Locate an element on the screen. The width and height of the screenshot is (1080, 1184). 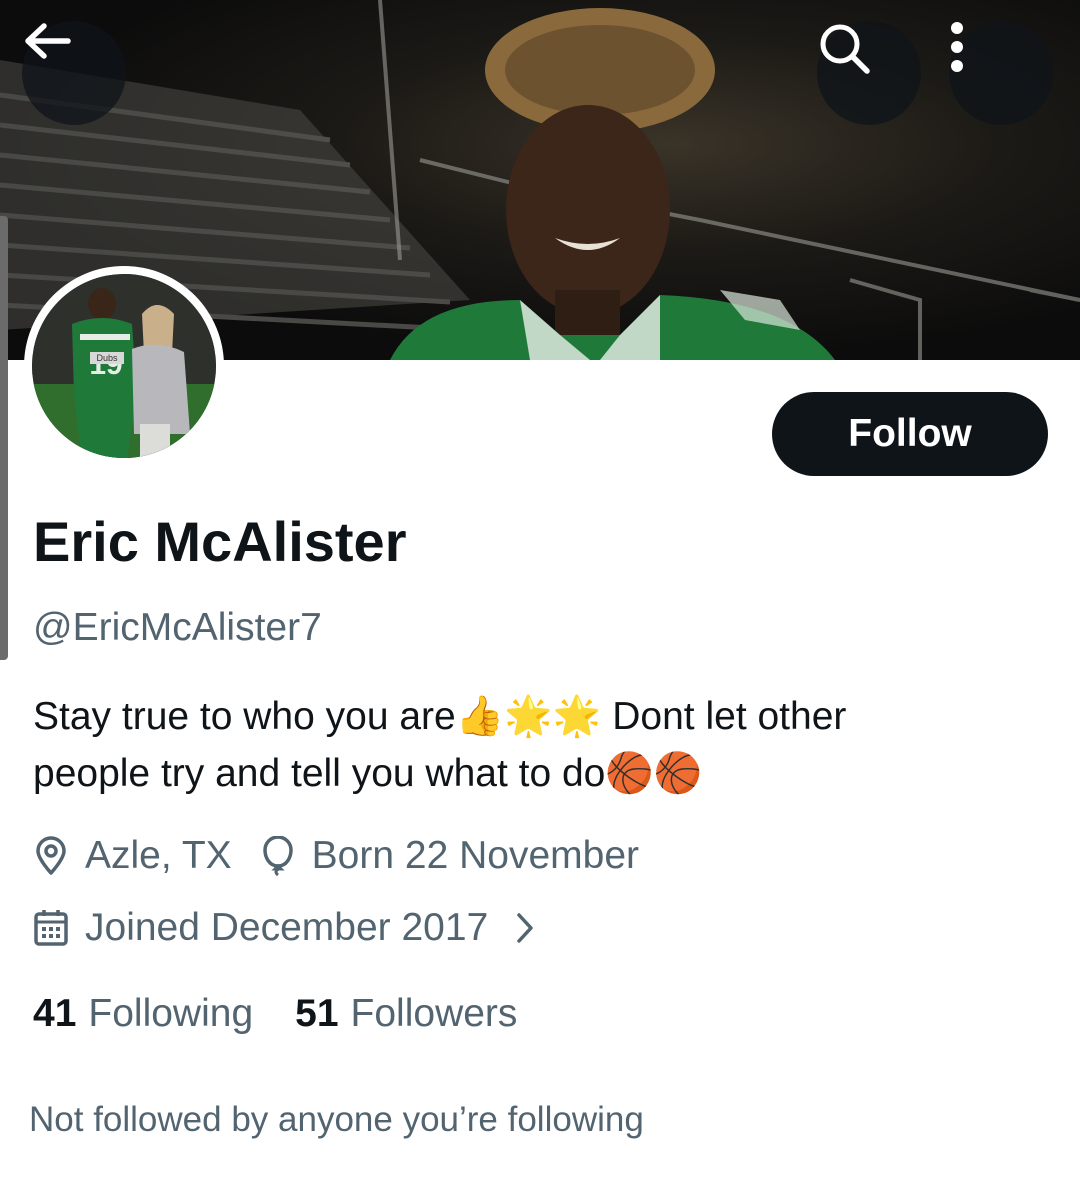
following-link: 41 Following is located at coordinates (143, 1014).